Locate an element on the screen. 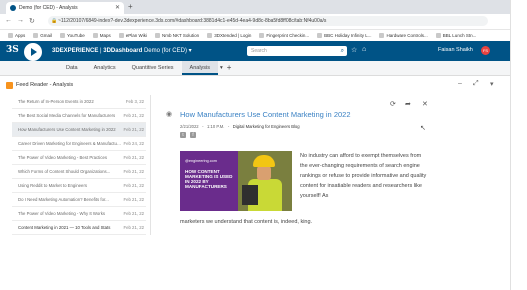  bookmark-label: 3DXtended | Login is located at coordinates (233, 35).